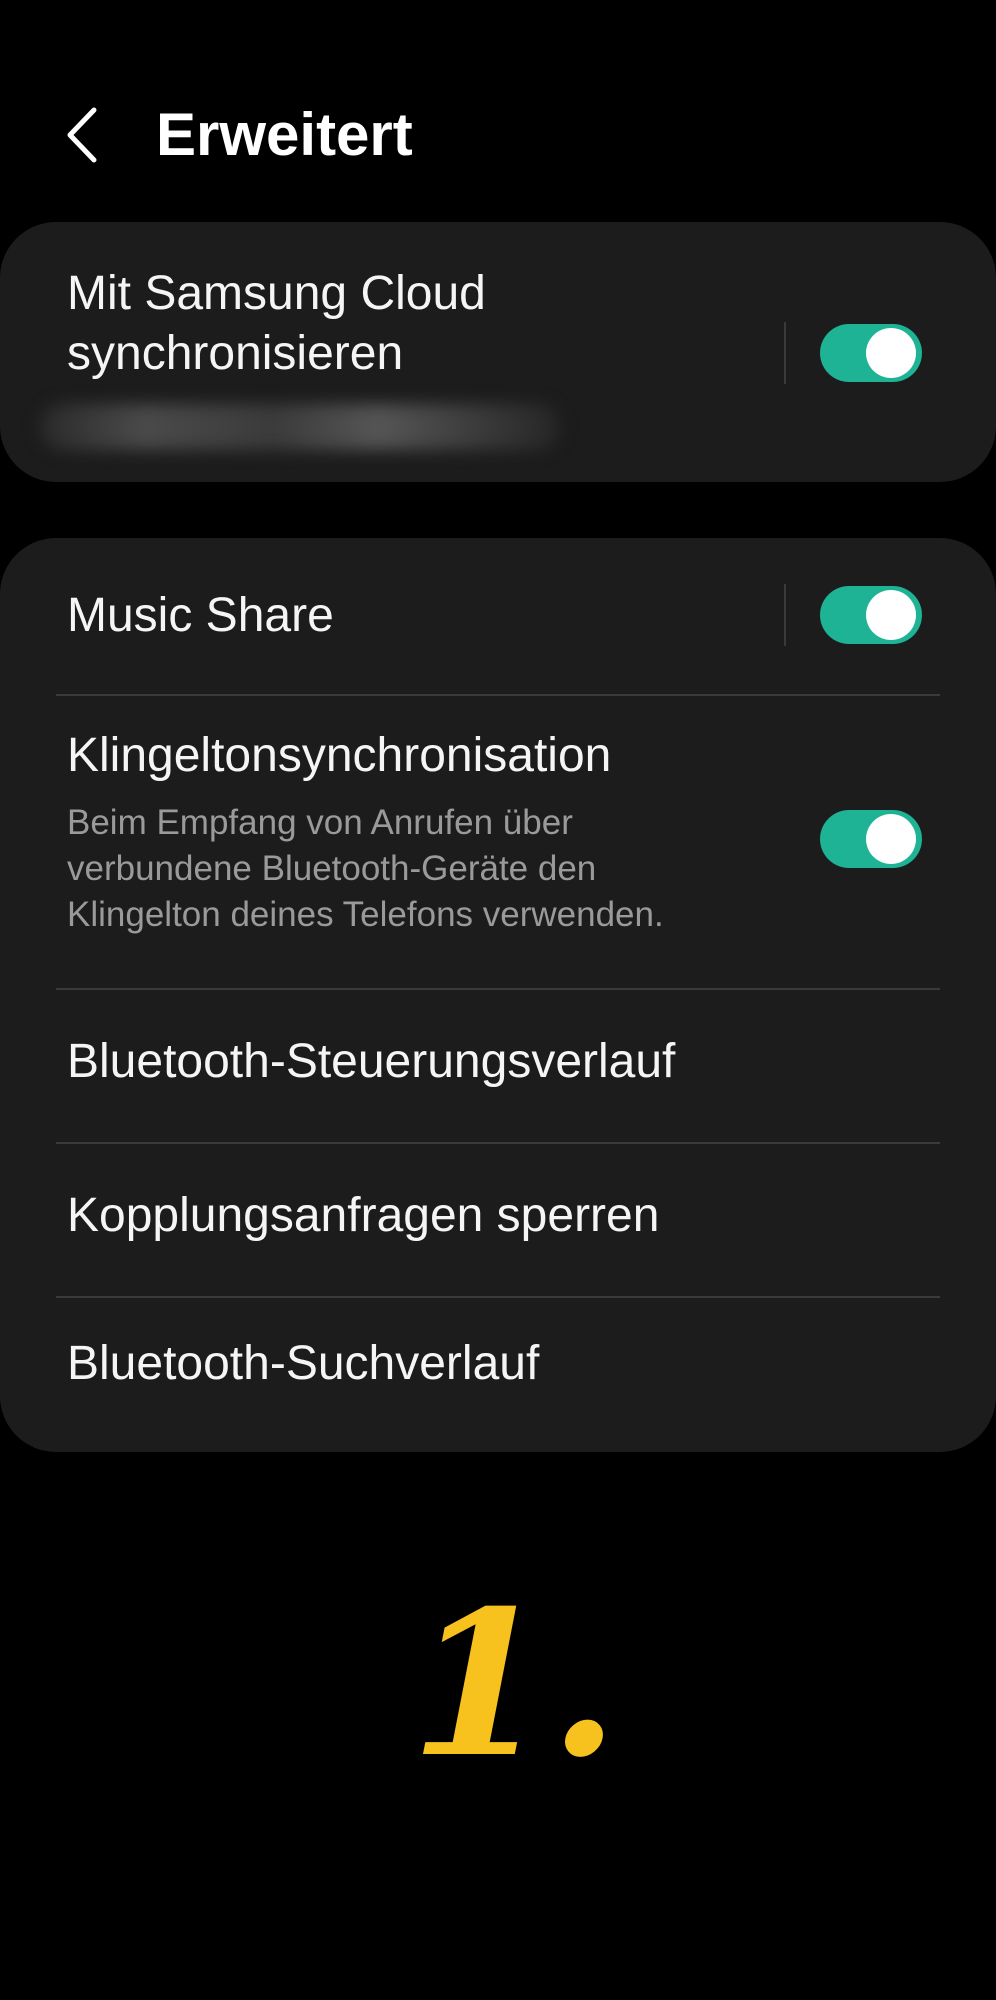 This screenshot has height=2000, width=996. I want to click on redacted-account-info, so click(300, 427).